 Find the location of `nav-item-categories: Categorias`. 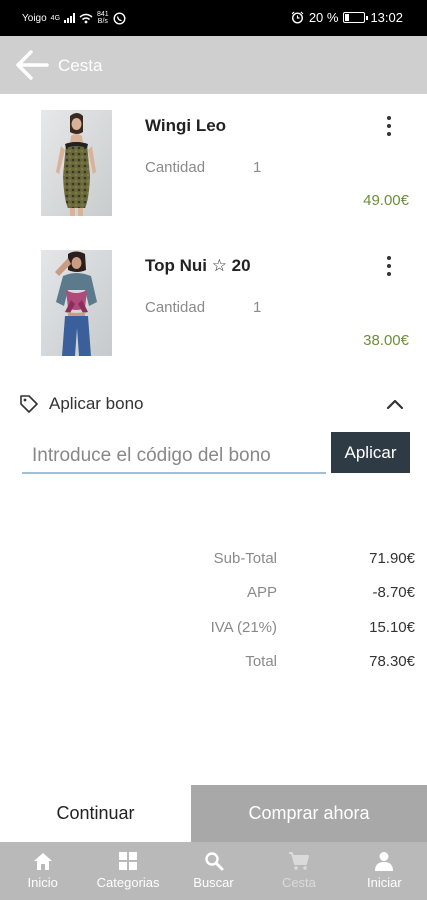

nav-item-categories: Categorias is located at coordinates (127, 871).